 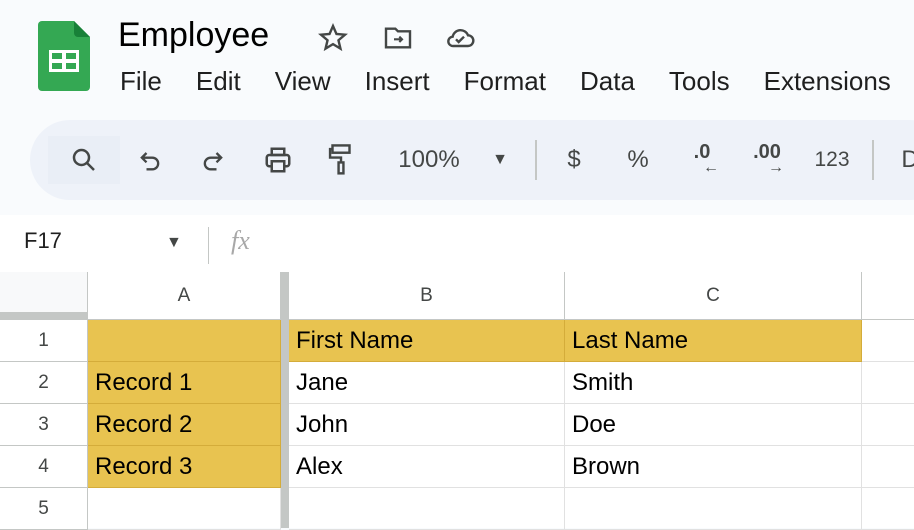 I want to click on cell: John, so click(x=427, y=425).